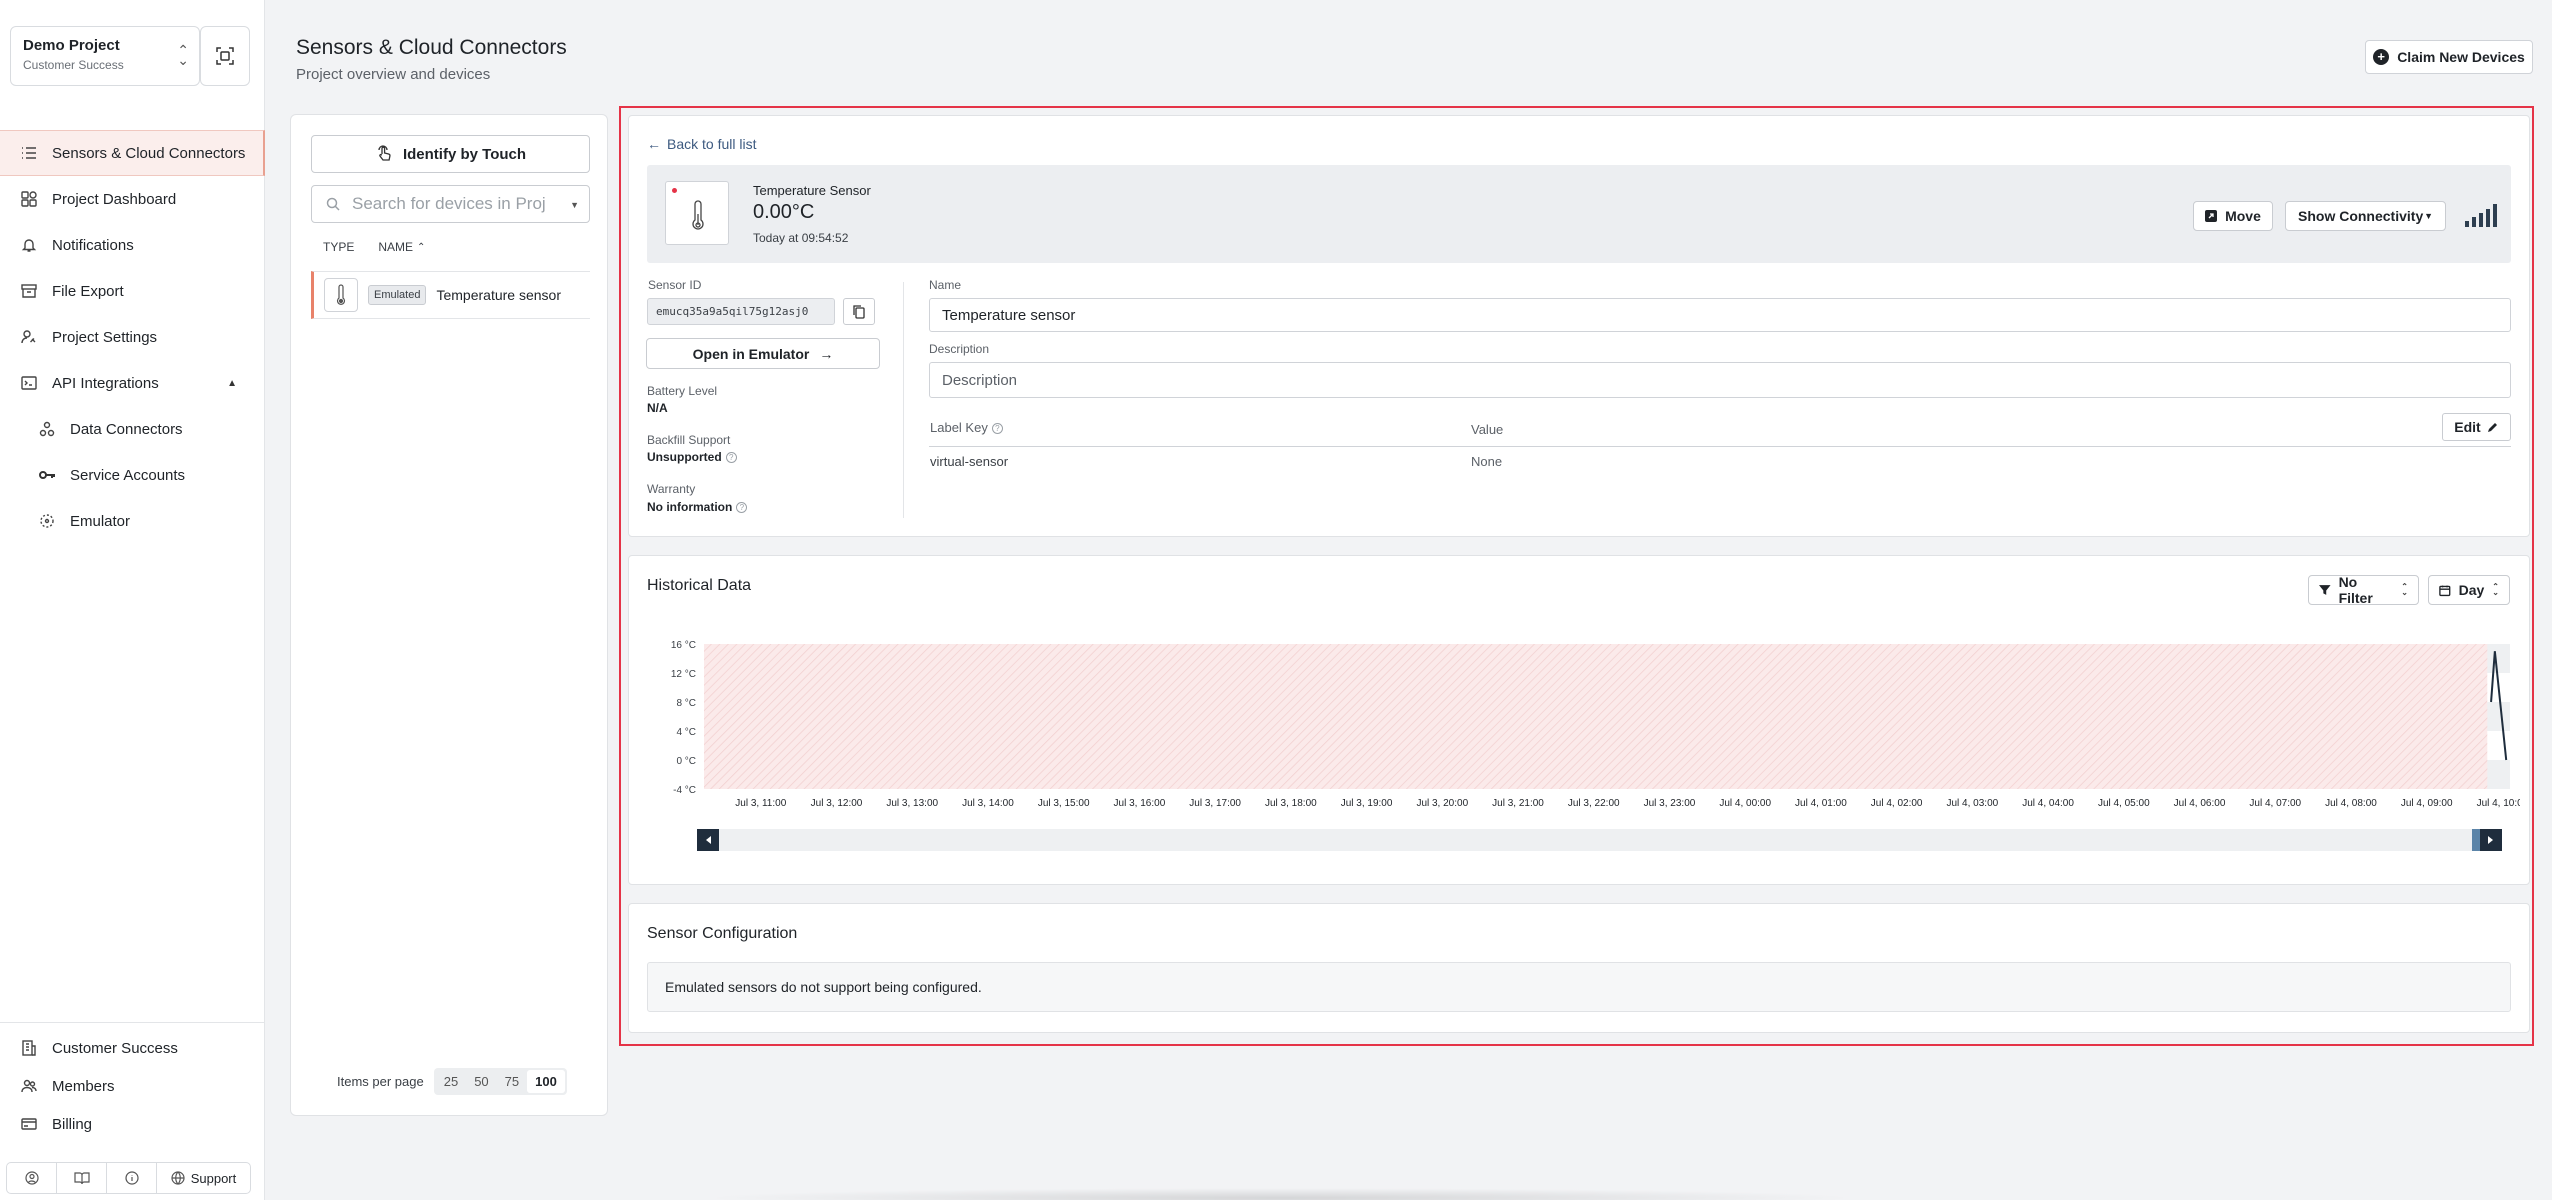 The image size is (2552, 1200). I want to click on x-tick-label: Jul 3, 12:00, so click(837, 803).